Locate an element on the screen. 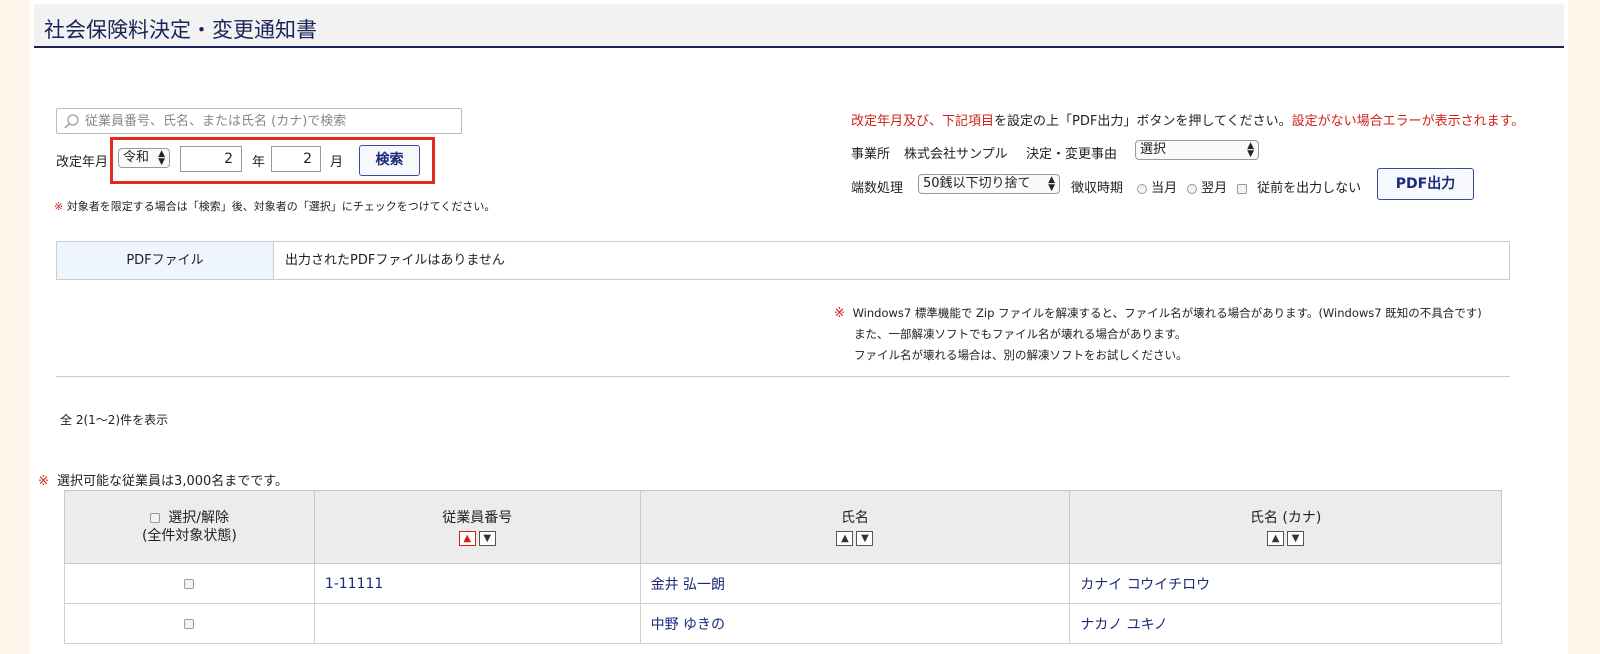 The width and height of the screenshot is (1600, 654). search-box is located at coordinates (259, 121).